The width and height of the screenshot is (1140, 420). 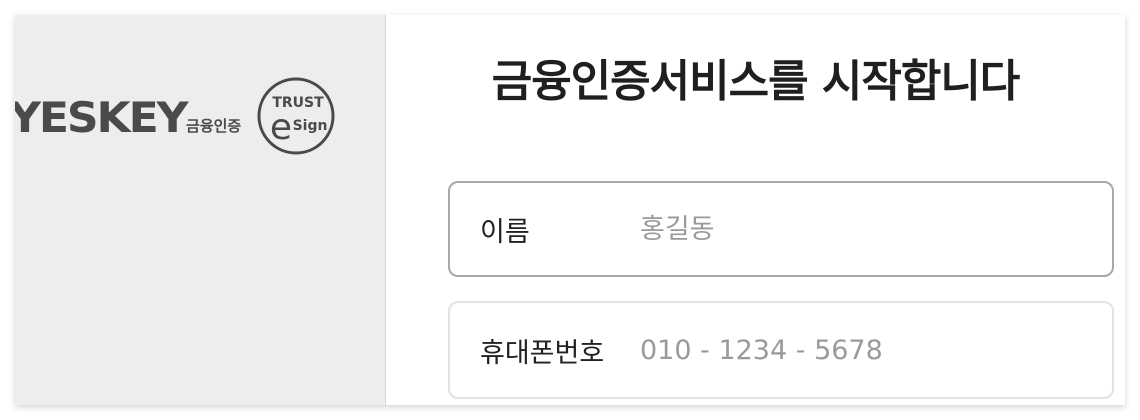 What do you see at coordinates (542, 353) in the screenshot?
I see `phone-label: 휴대폰번호` at bounding box center [542, 353].